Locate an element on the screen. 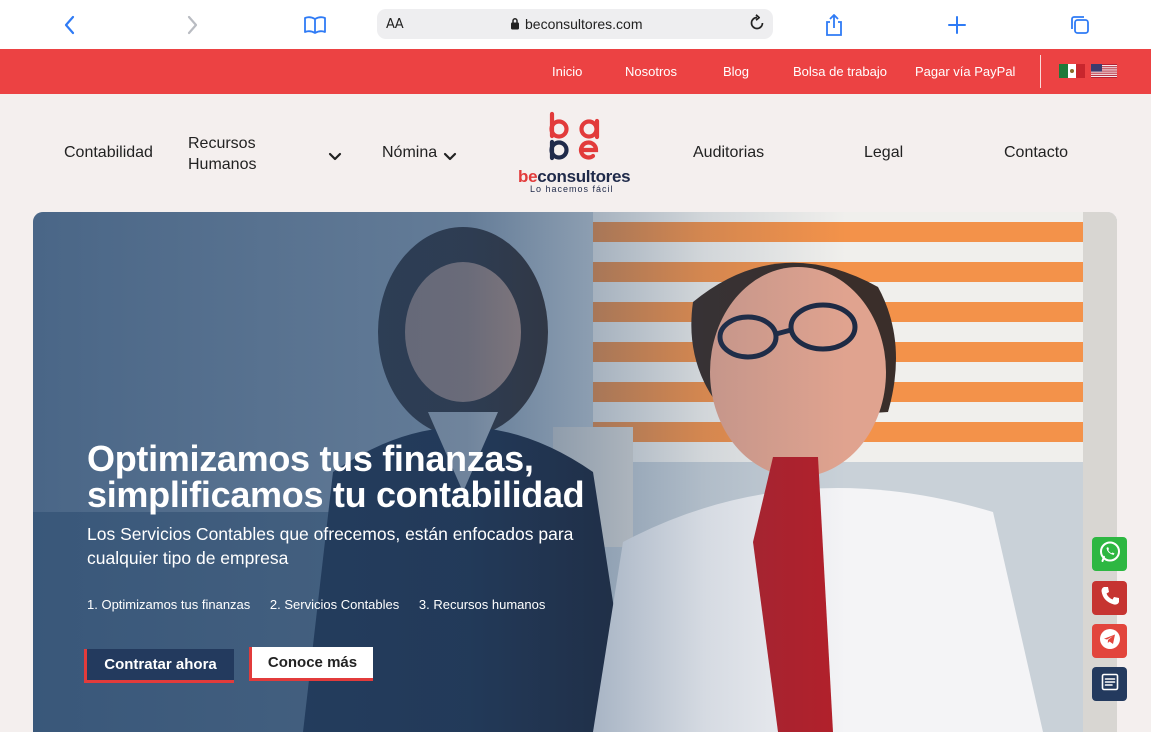  nav-auditorias: Auditorias is located at coordinates (728, 153).